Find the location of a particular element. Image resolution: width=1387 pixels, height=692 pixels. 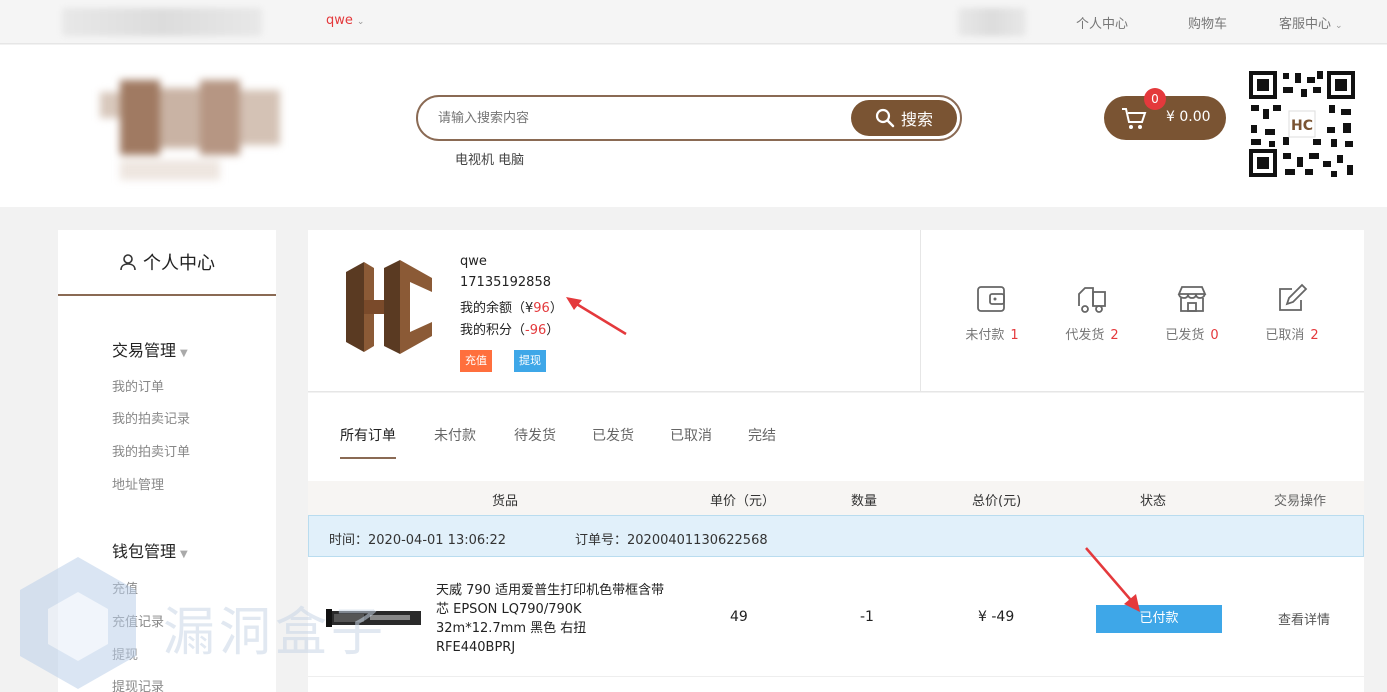

vertical-divider is located at coordinates (920, 311).